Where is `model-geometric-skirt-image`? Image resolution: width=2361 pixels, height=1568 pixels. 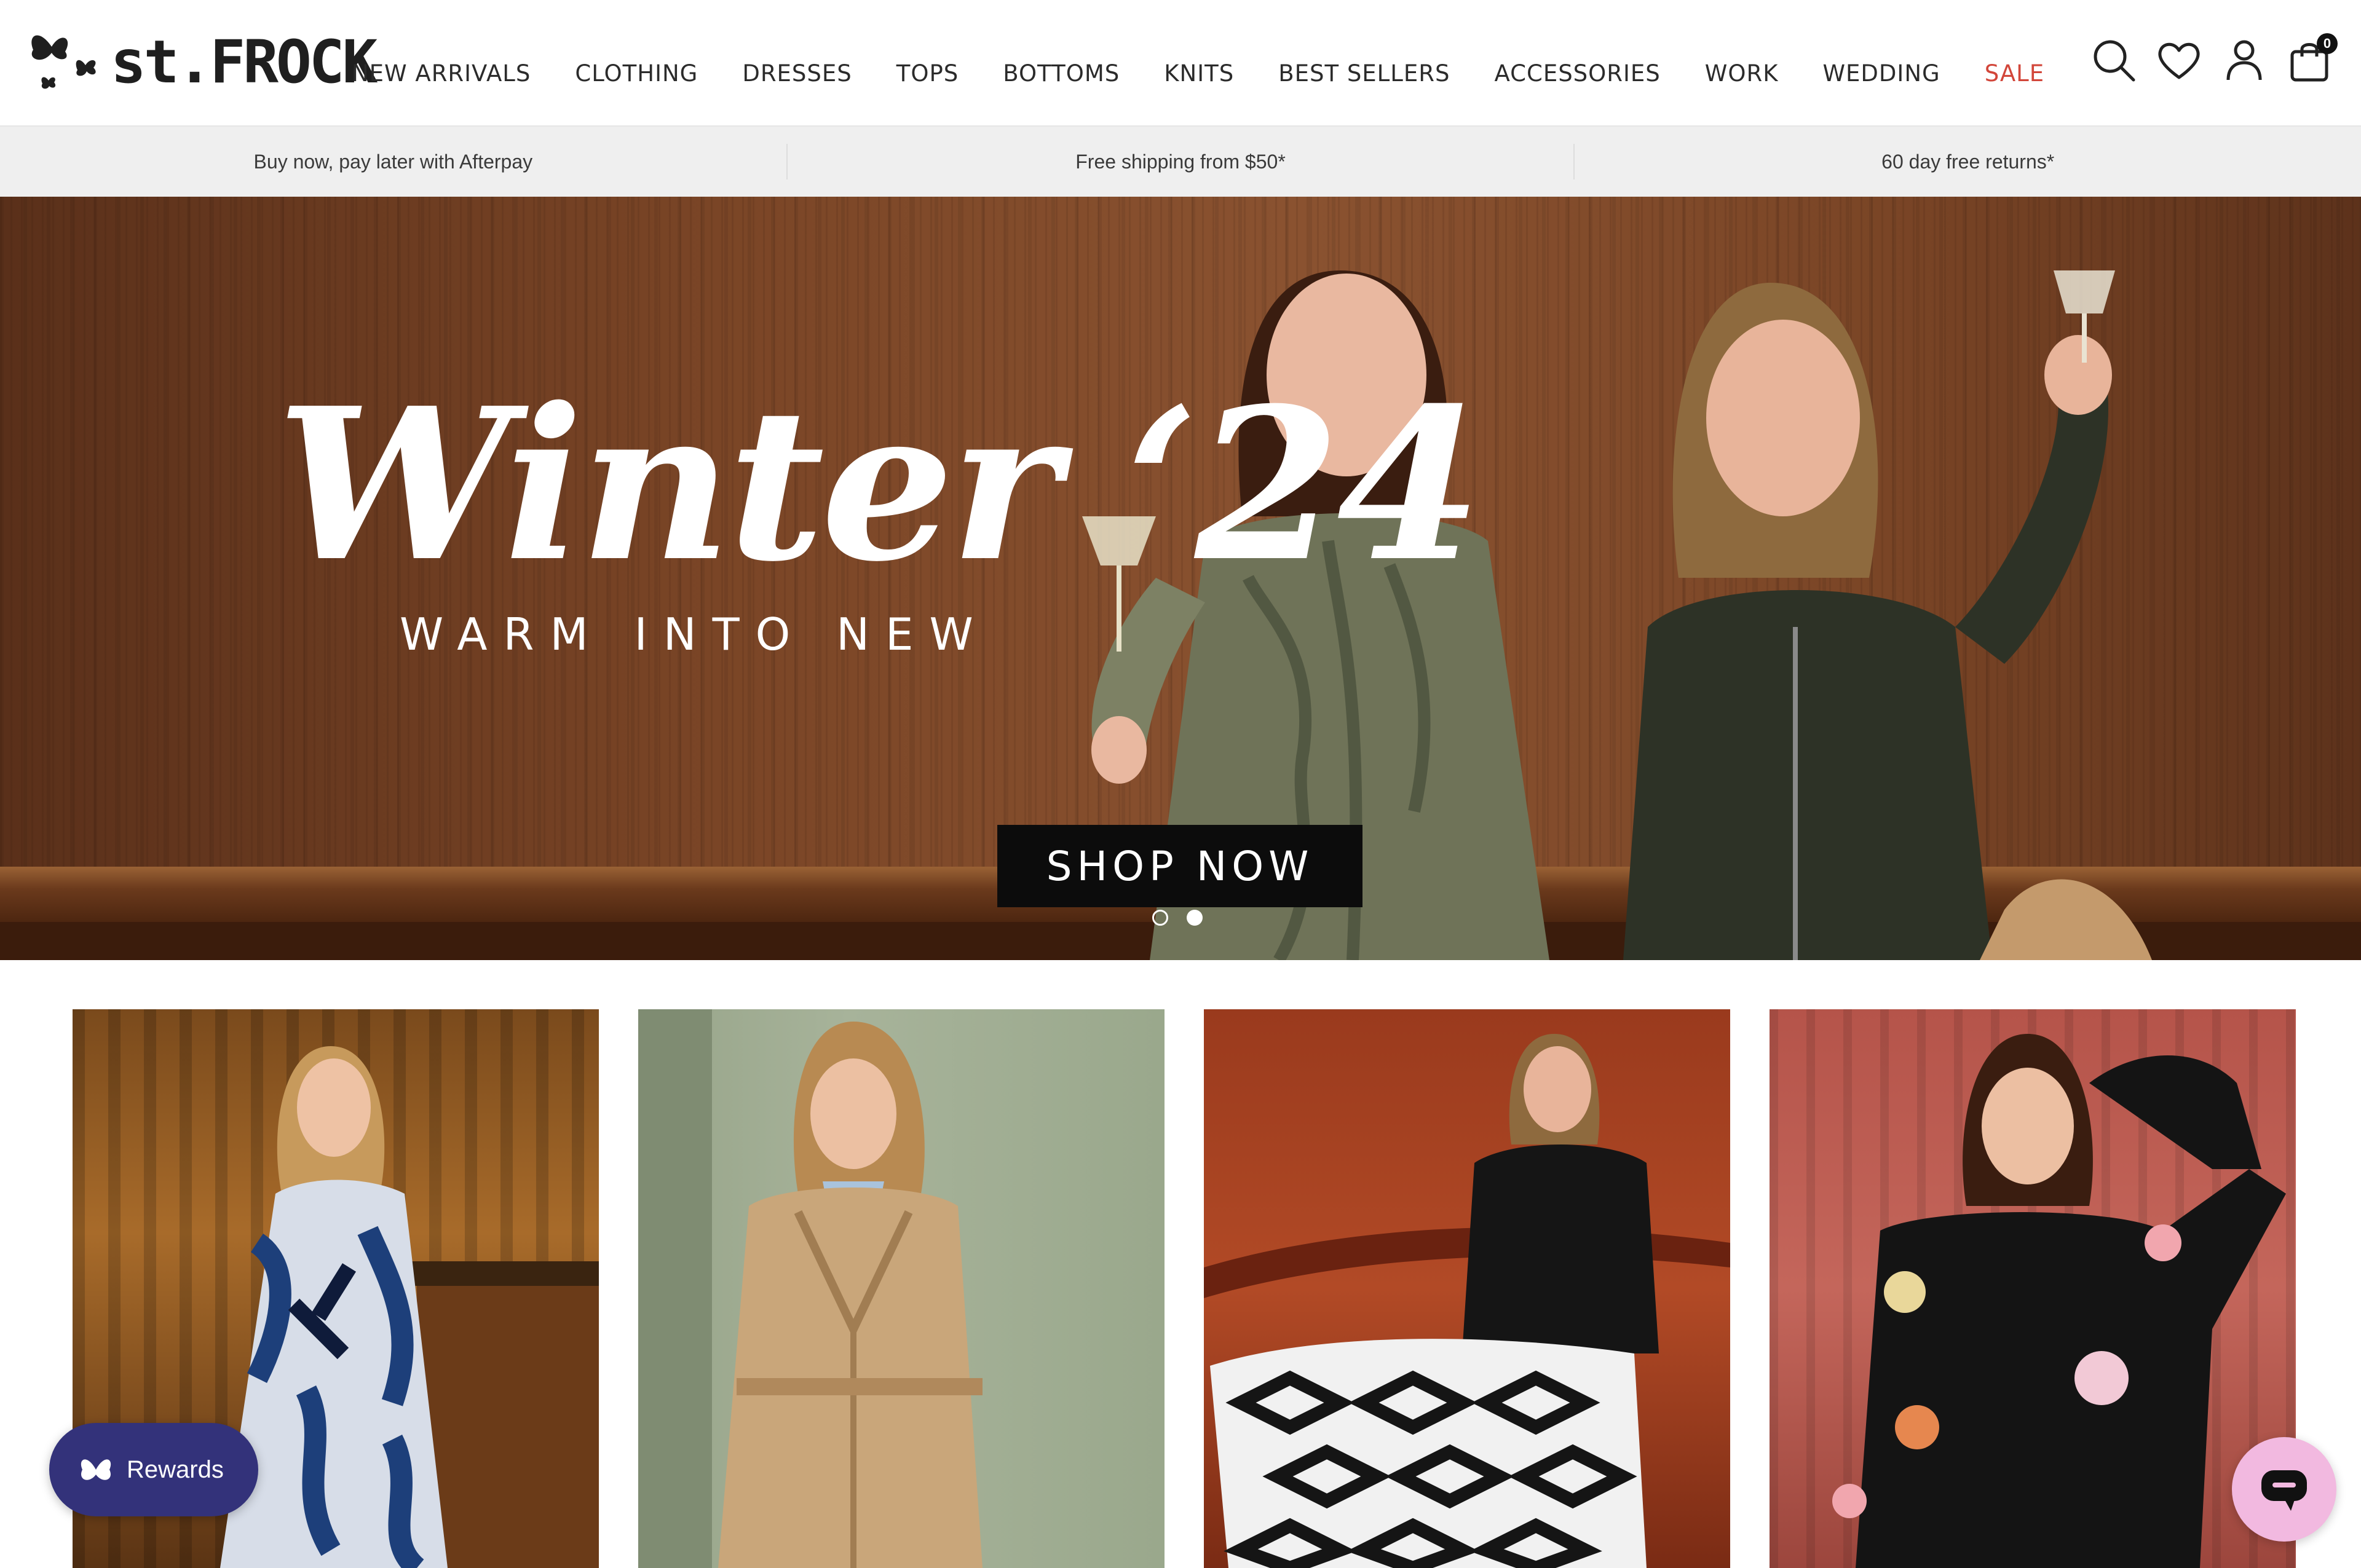
model-geometric-skirt-image is located at coordinates (1467, 1301).